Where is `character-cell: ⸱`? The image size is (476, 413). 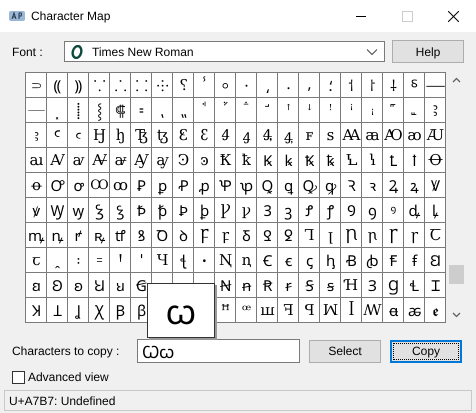
character-cell: ⸱ is located at coordinates (246, 85).